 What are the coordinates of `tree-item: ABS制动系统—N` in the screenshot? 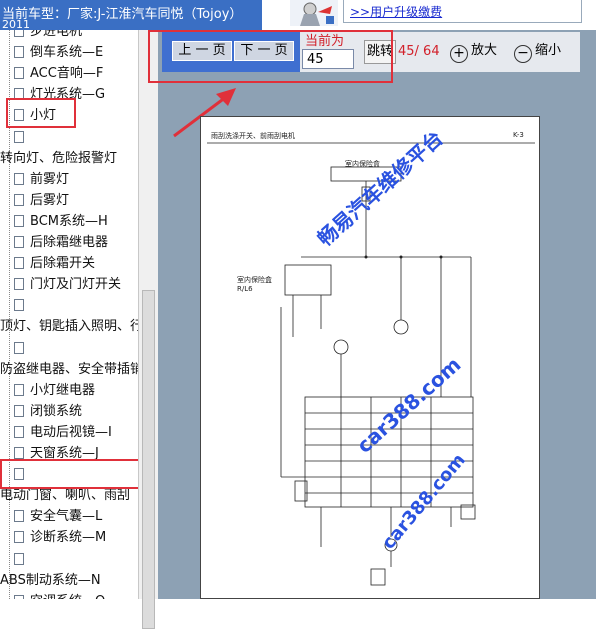 It's located at (50, 581).